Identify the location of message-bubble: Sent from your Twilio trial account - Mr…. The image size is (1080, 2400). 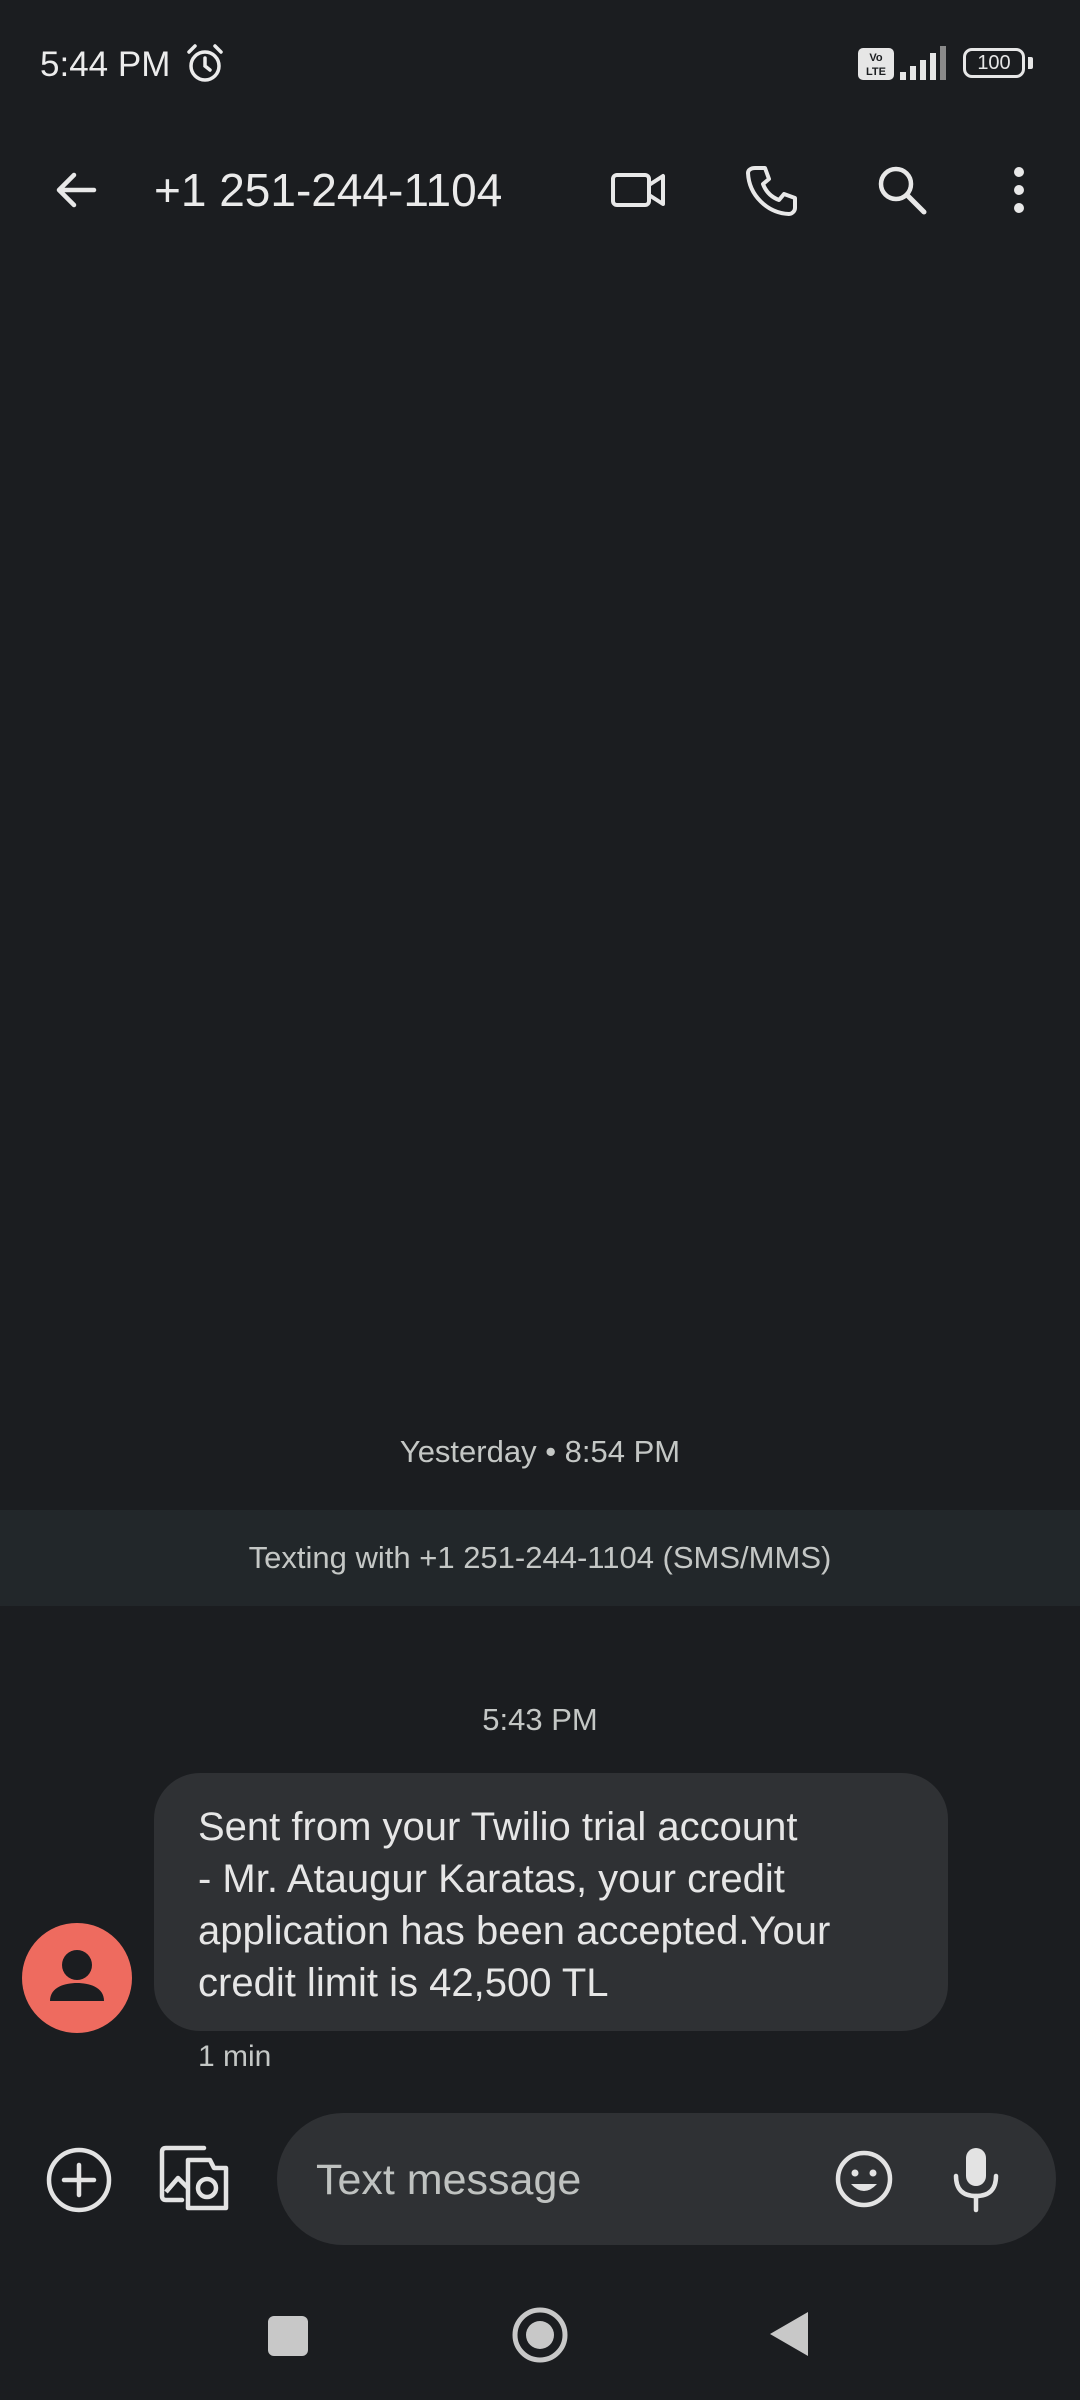
(551, 1902).